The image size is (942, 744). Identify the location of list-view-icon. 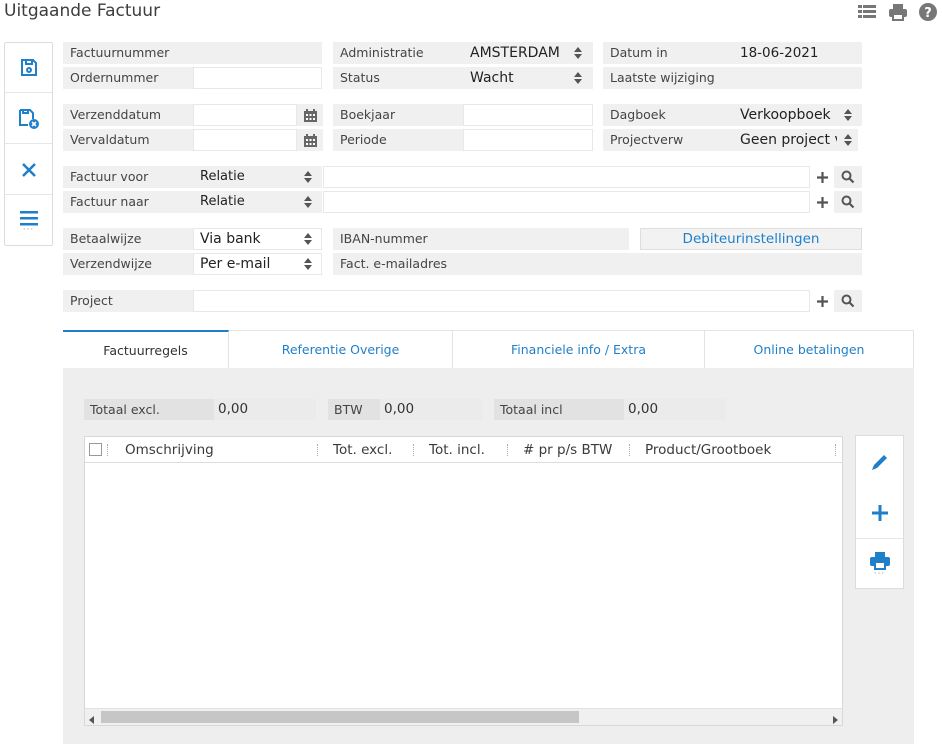
(867, 12).